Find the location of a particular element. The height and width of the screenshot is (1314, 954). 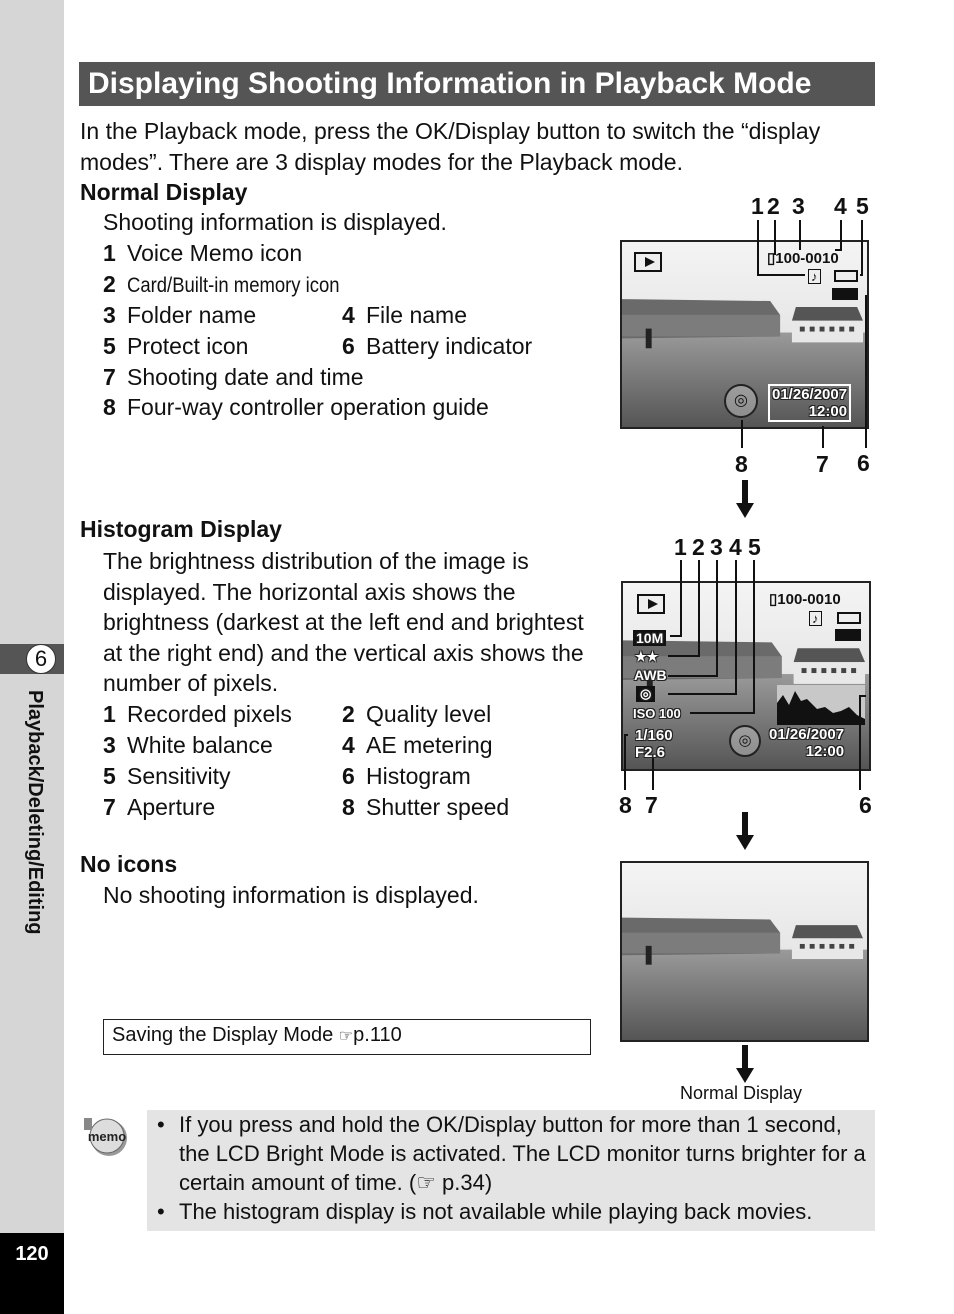

svg-text: memo is located at coordinates (107, 1136).